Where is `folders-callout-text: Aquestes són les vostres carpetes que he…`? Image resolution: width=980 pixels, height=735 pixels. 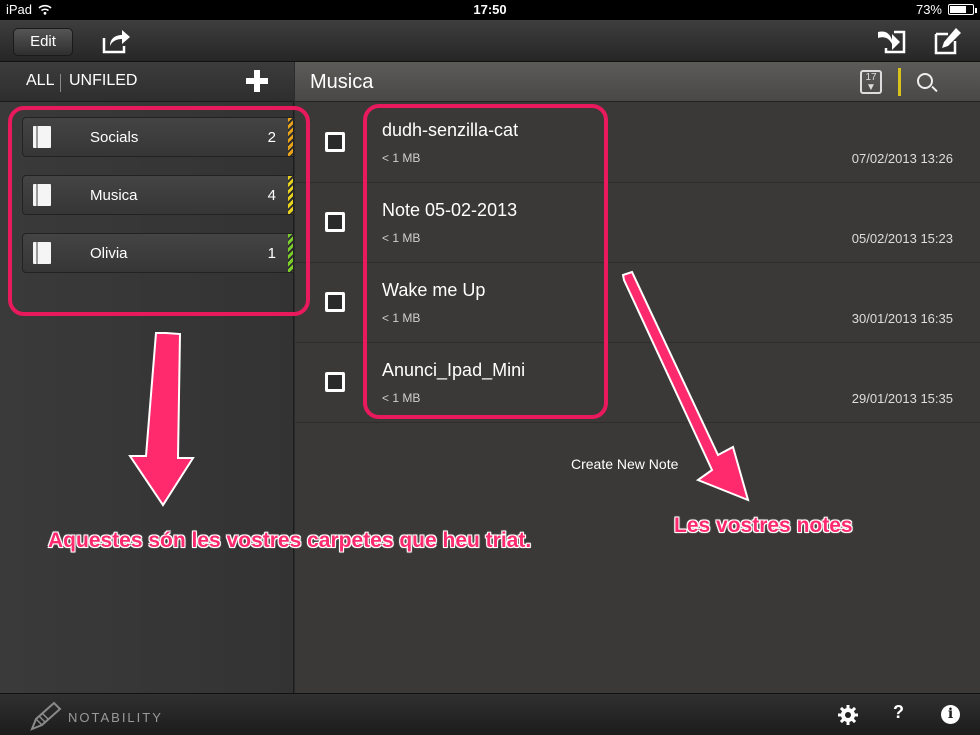 folders-callout-text: Aquestes són les vostres carpetes que he… is located at coordinates (290, 540).